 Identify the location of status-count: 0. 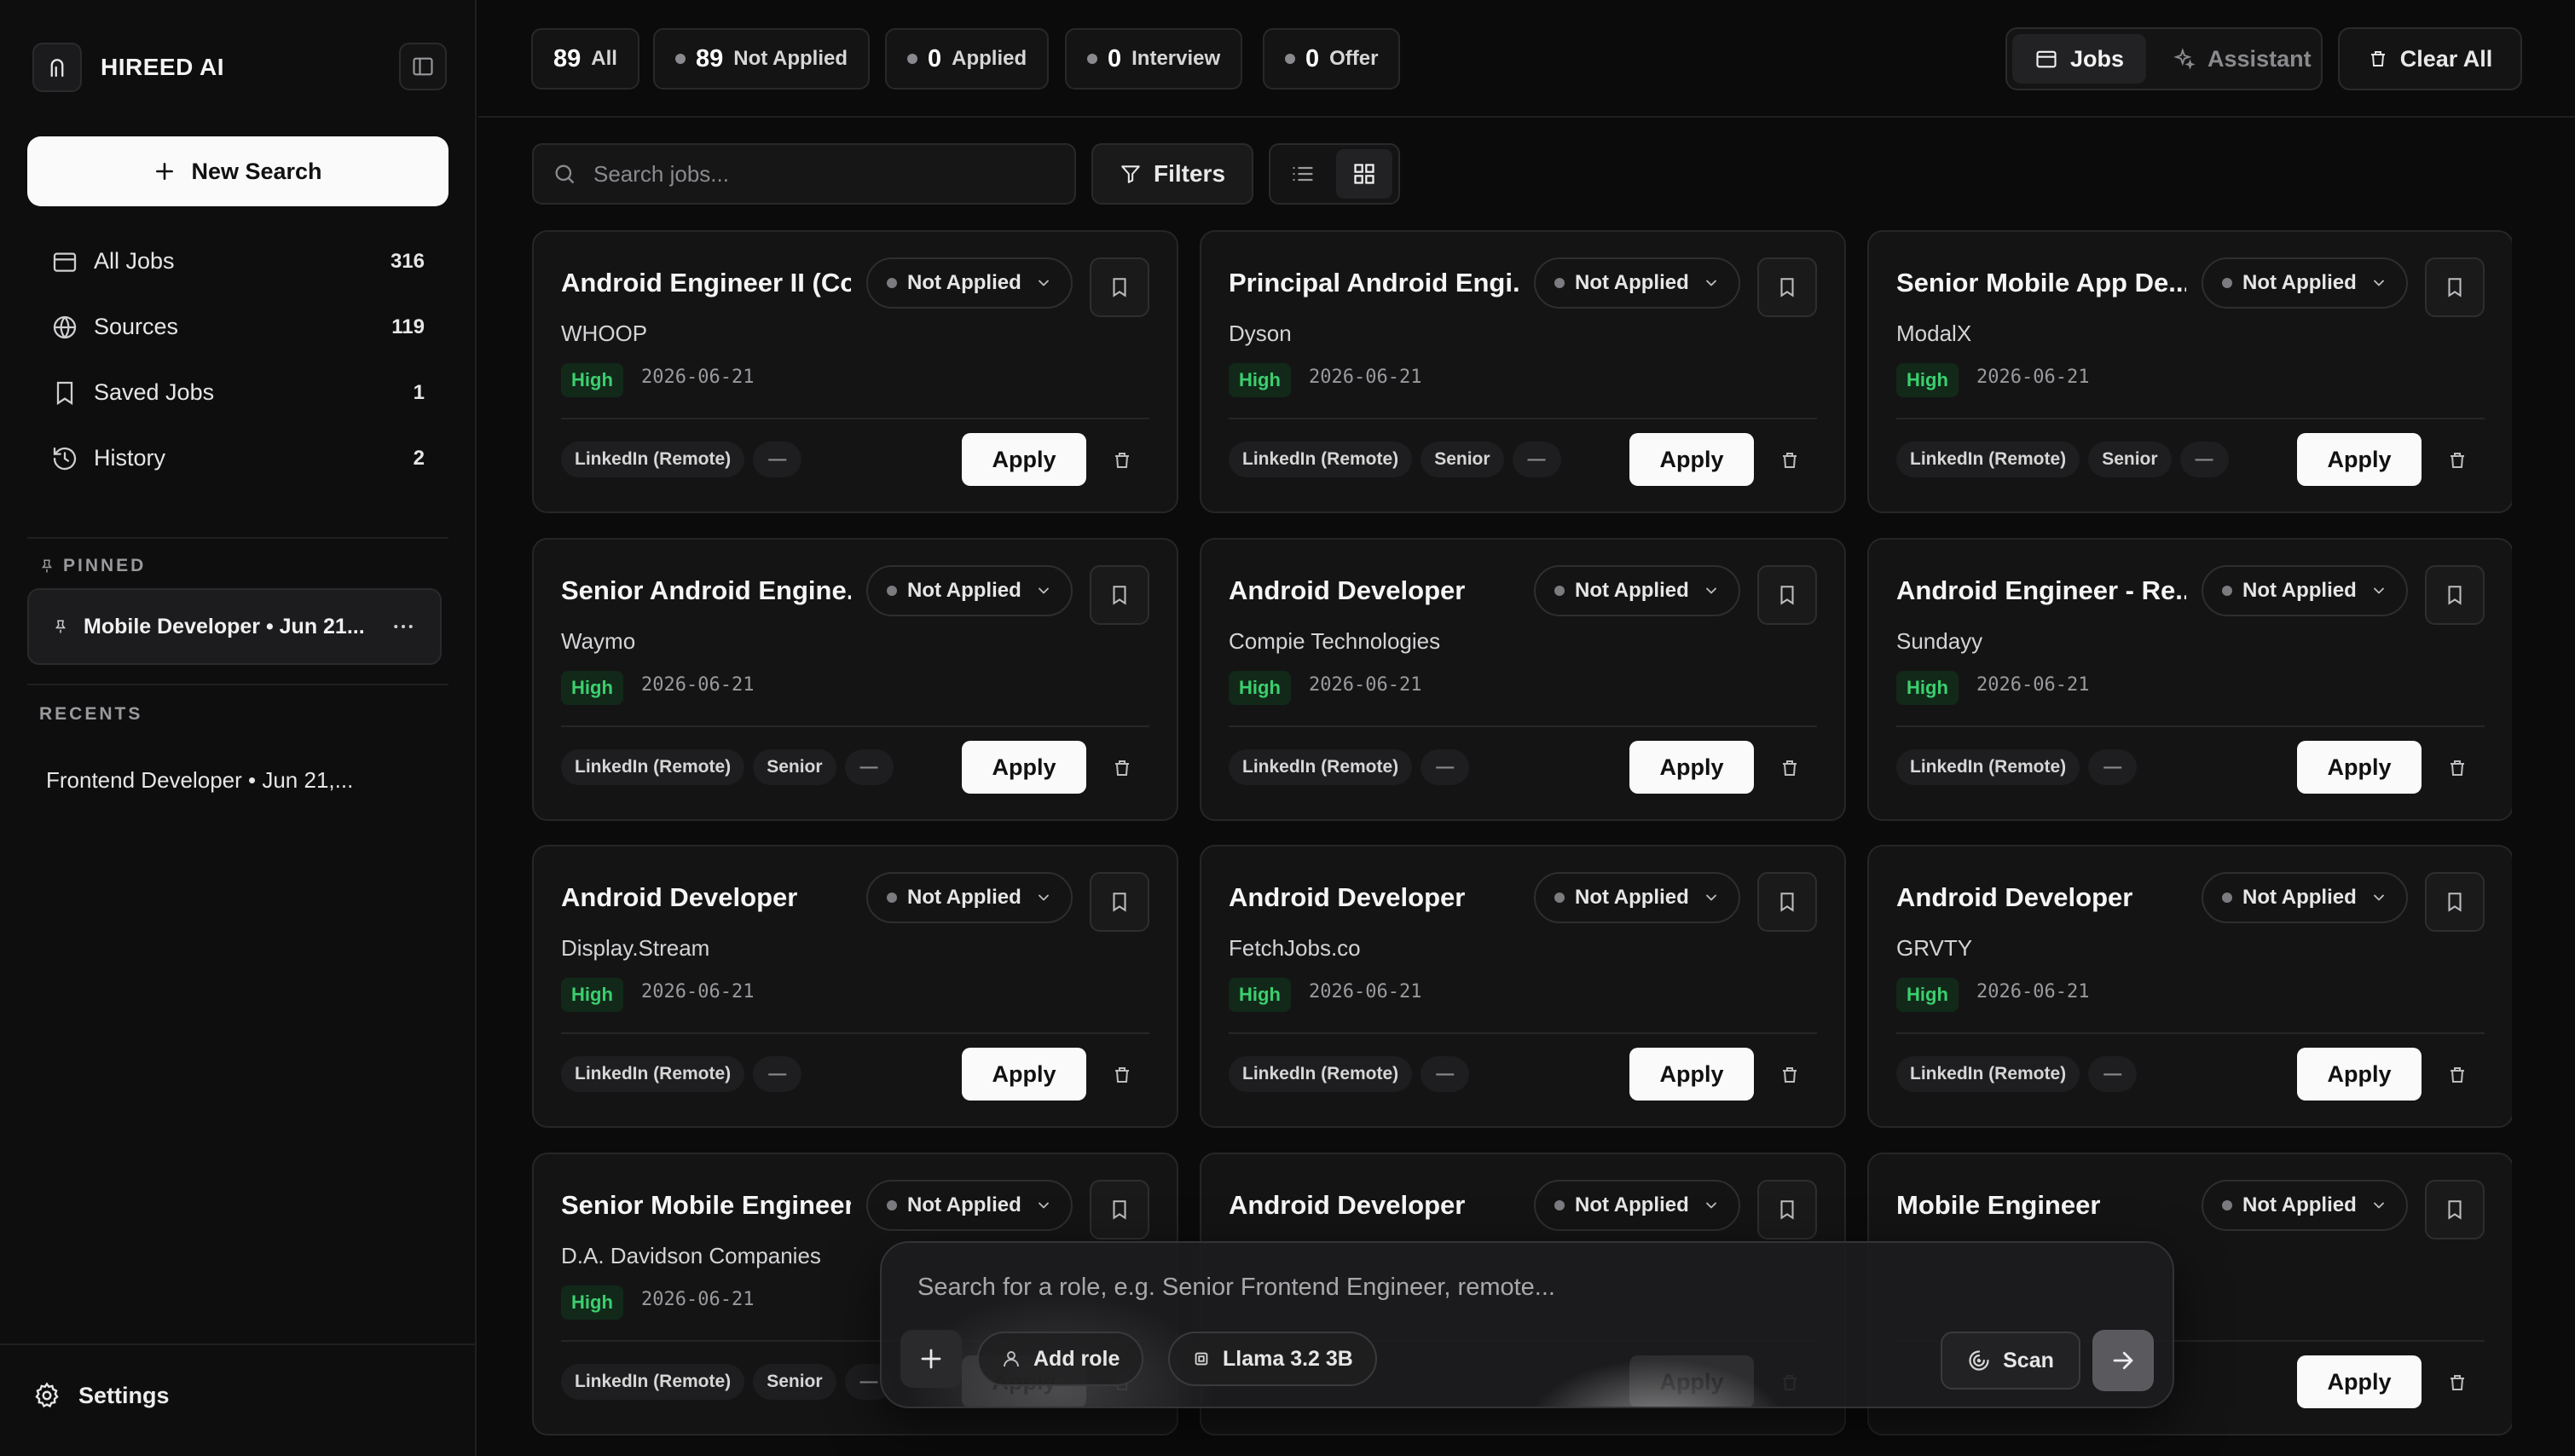
(935, 58).